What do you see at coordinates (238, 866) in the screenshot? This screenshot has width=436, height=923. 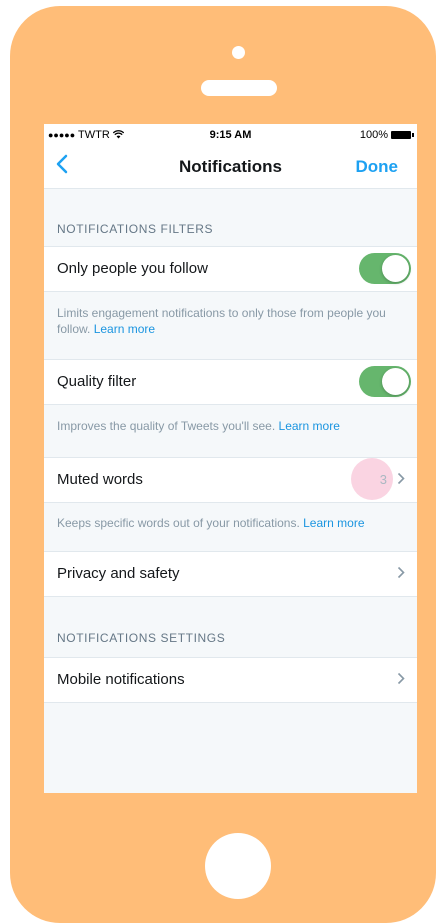 I see `home-button` at bounding box center [238, 866].